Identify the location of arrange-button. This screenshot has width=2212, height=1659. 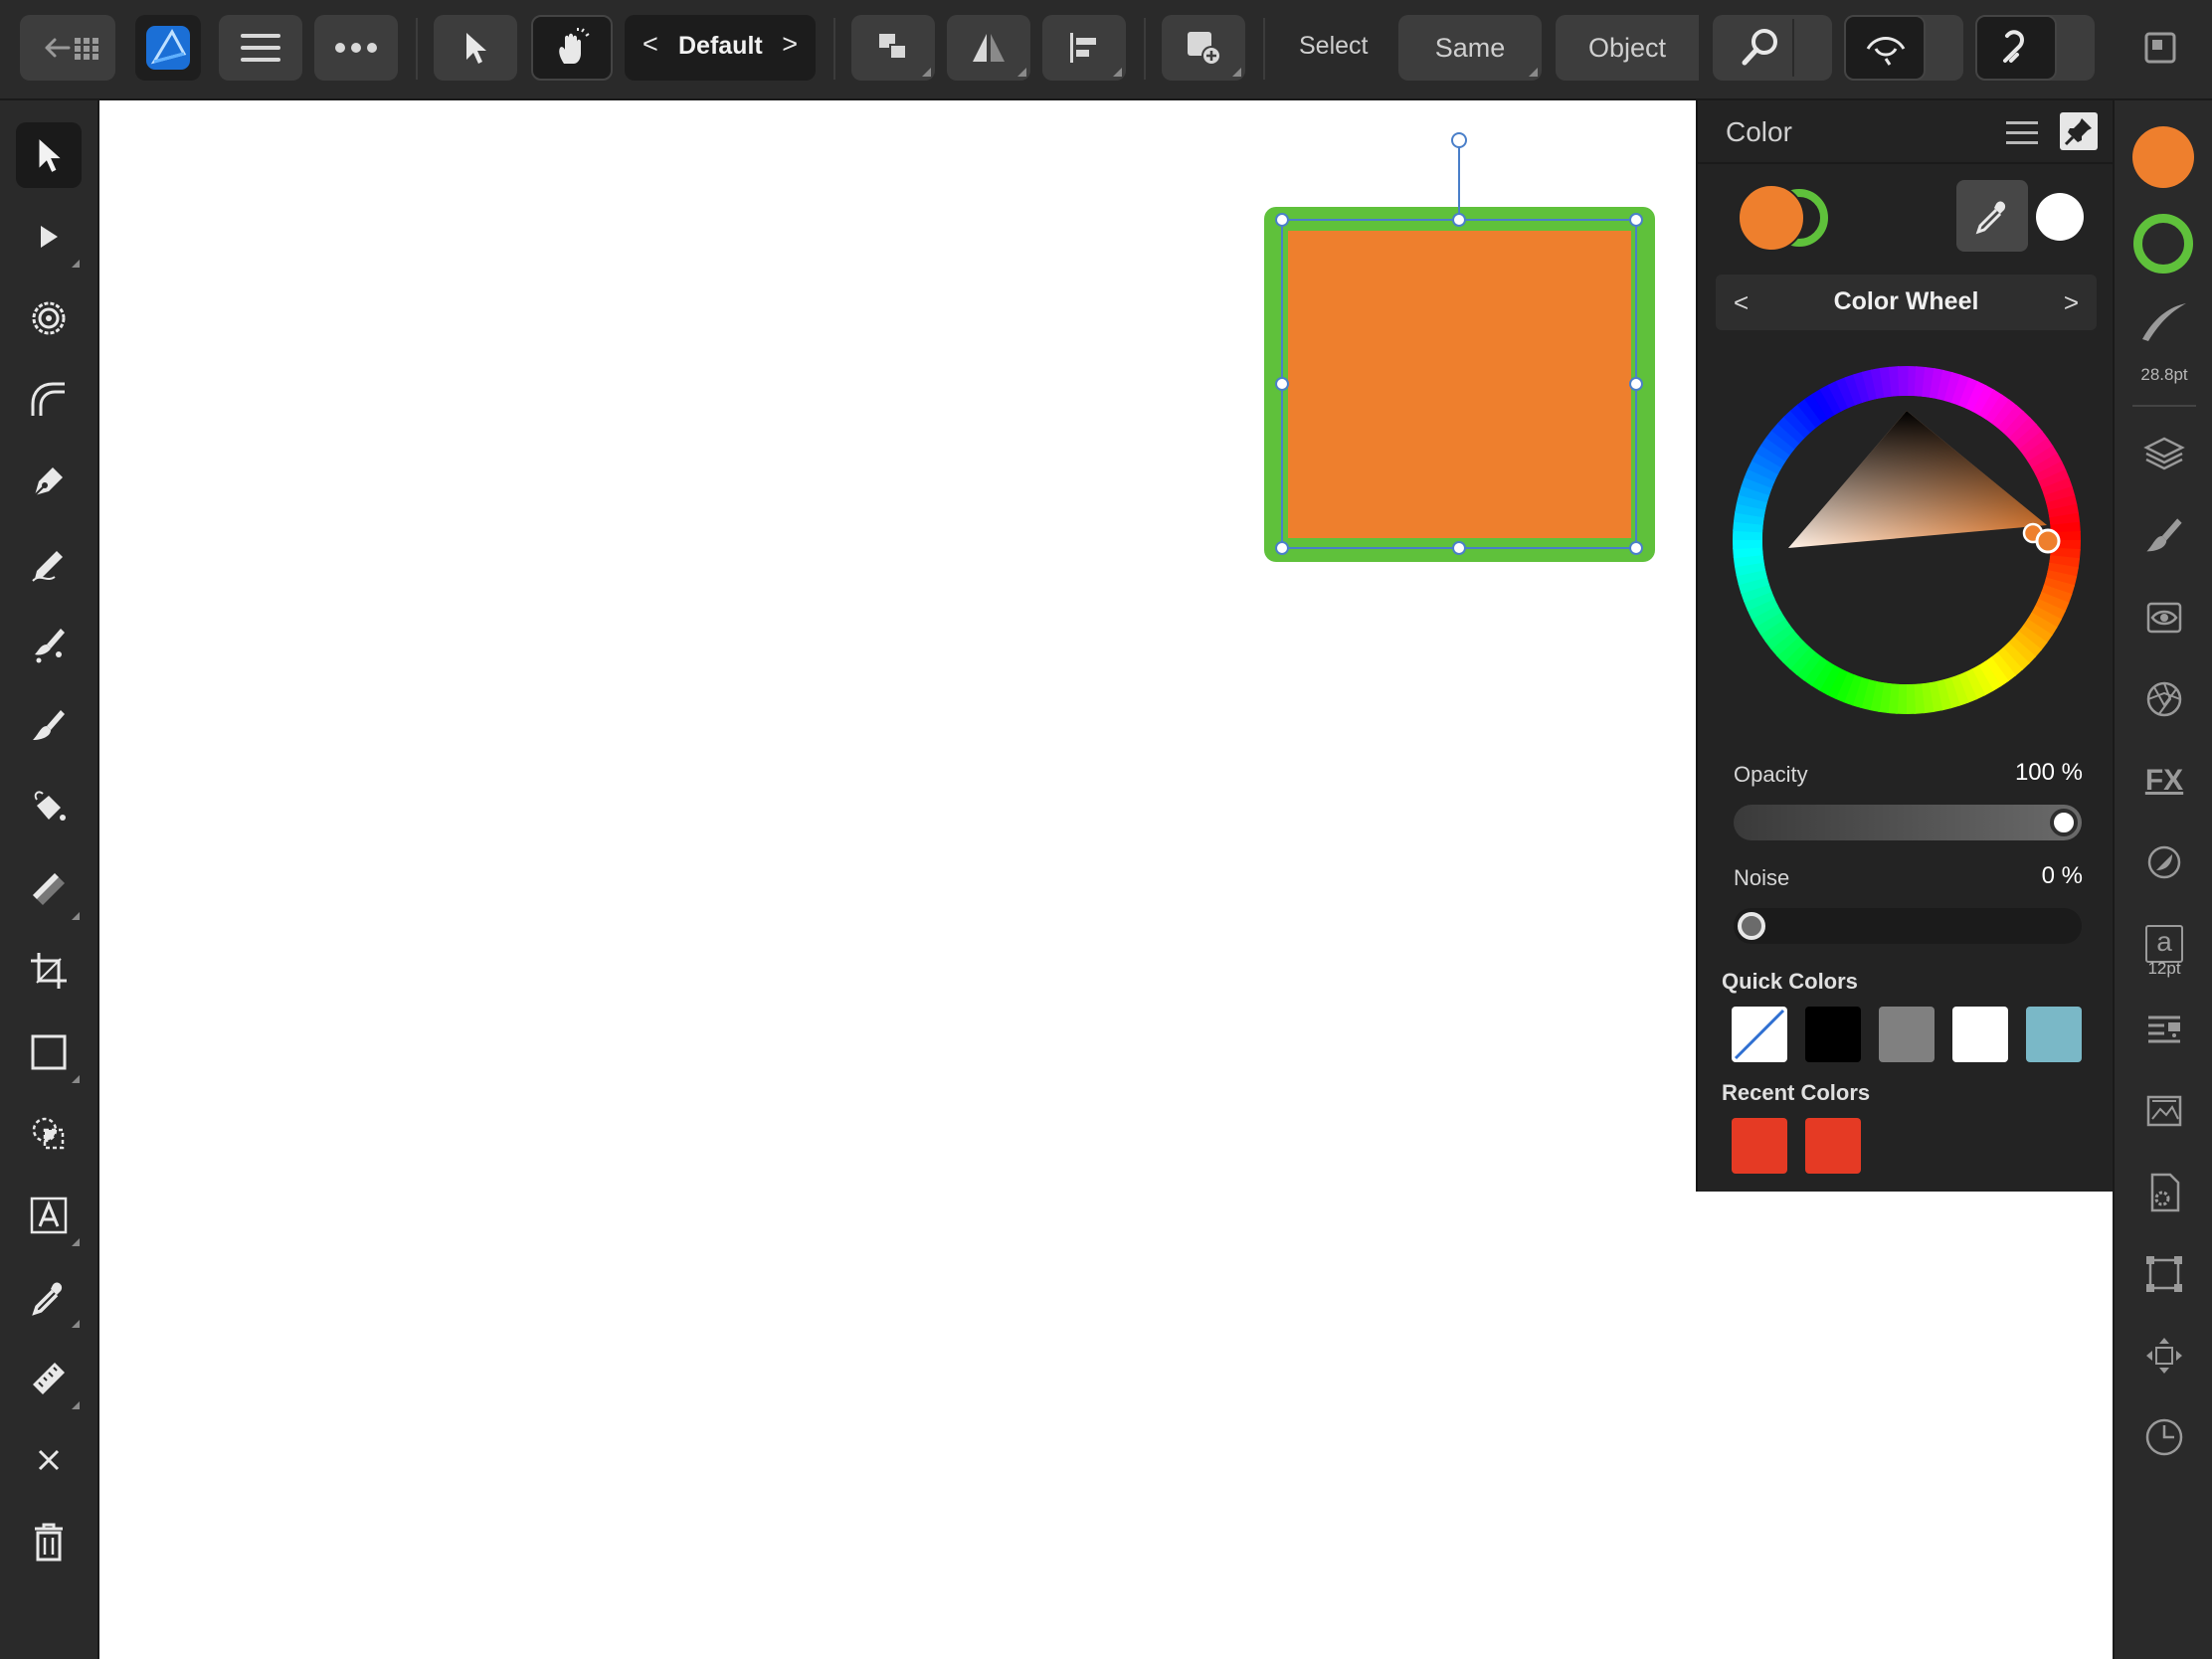
(893, 48).